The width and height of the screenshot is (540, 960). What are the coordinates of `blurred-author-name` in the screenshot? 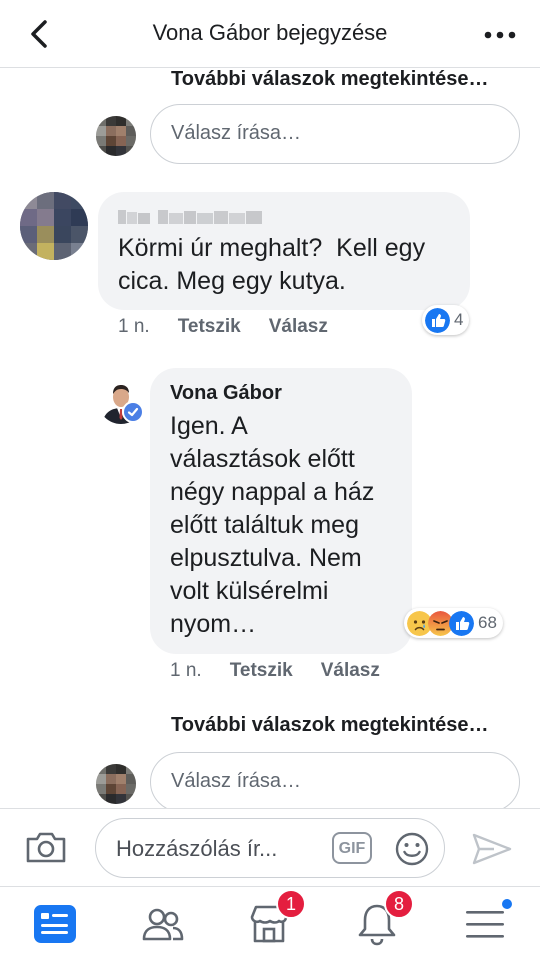 It's located at (190, 217).